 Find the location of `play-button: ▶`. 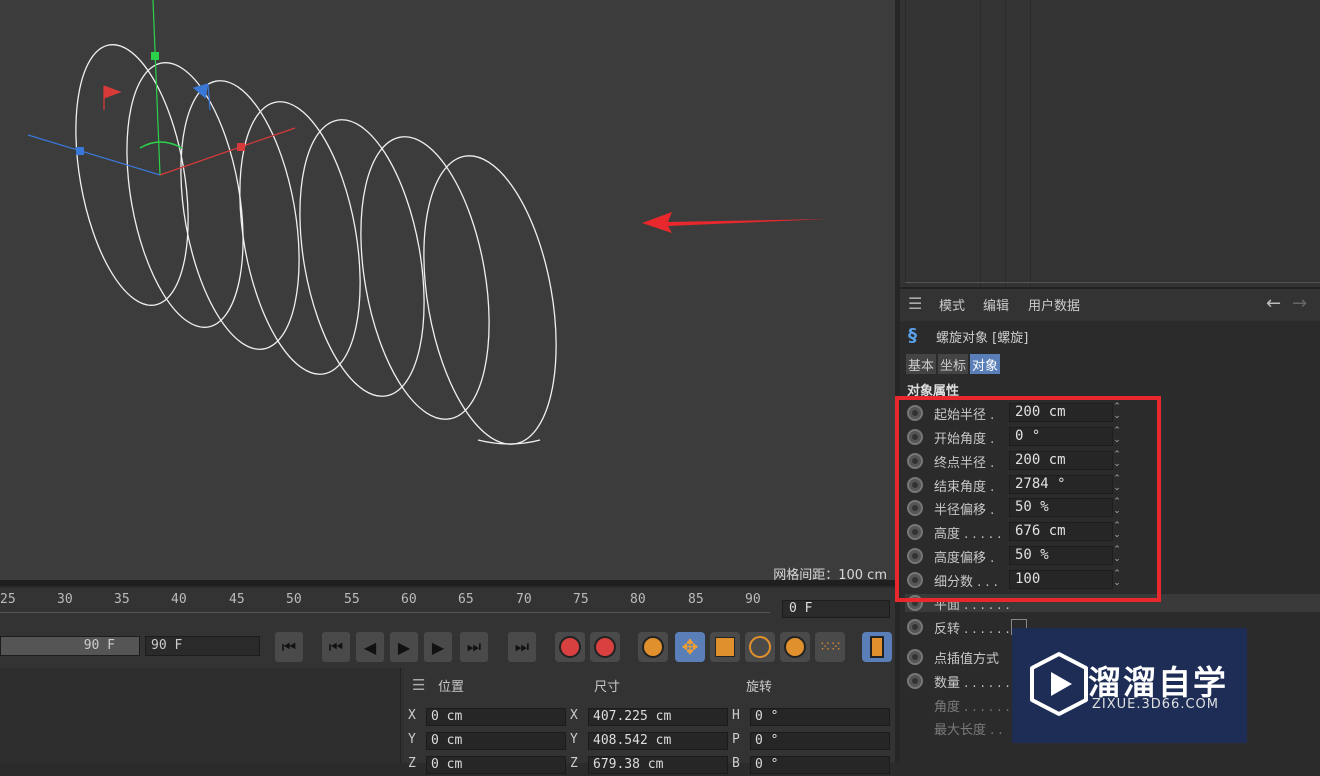

play-button: ▶ is located at coordinates (404, 647).